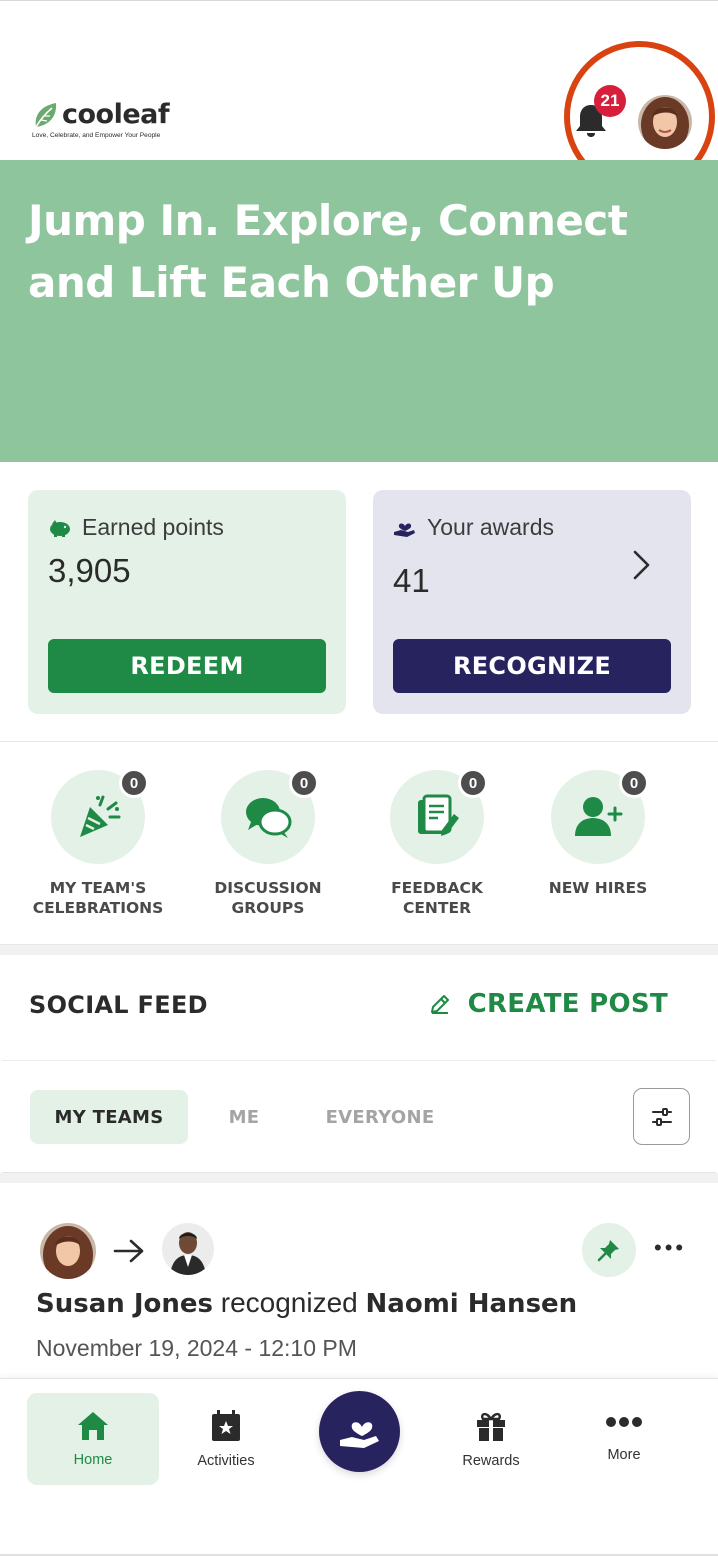  Describe the element at coordinates (624, 1422) in the screenshot. I see `more-icon` at that location.